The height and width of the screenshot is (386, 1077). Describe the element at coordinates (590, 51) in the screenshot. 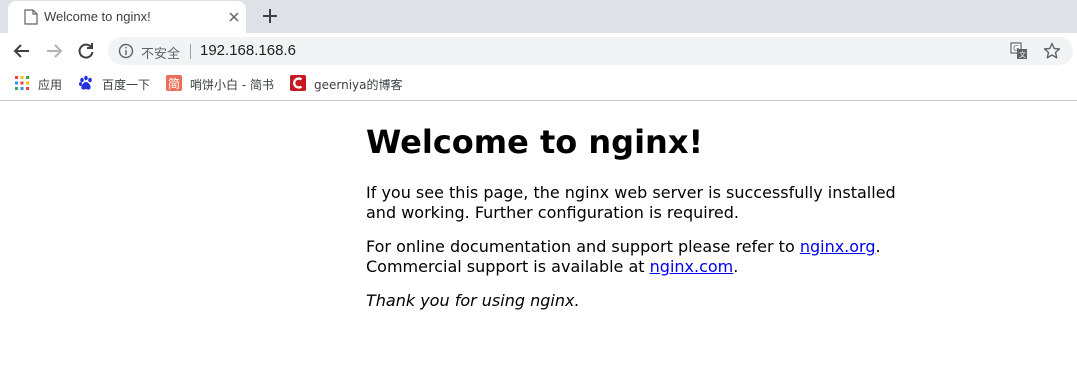

I see `address-bar: 不安全 192.168.168.6 G 文` at that location.